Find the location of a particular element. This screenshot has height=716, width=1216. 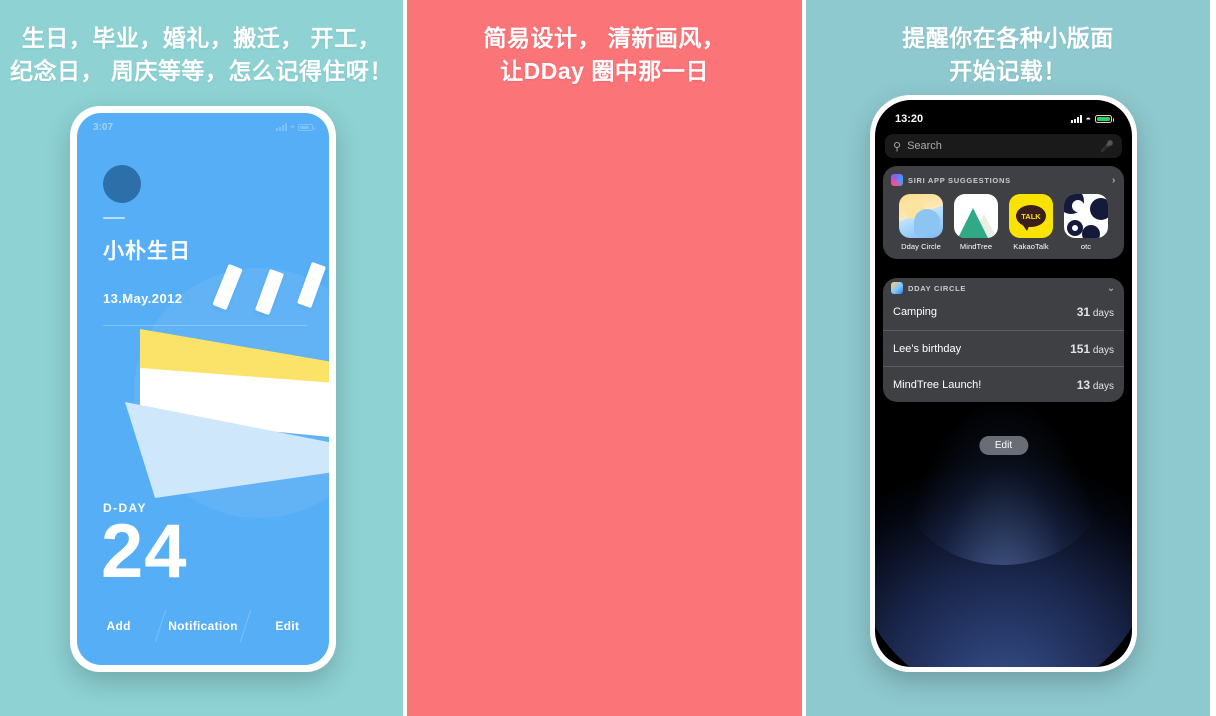

dday-count: 24 is located at coordinates (144, 551).